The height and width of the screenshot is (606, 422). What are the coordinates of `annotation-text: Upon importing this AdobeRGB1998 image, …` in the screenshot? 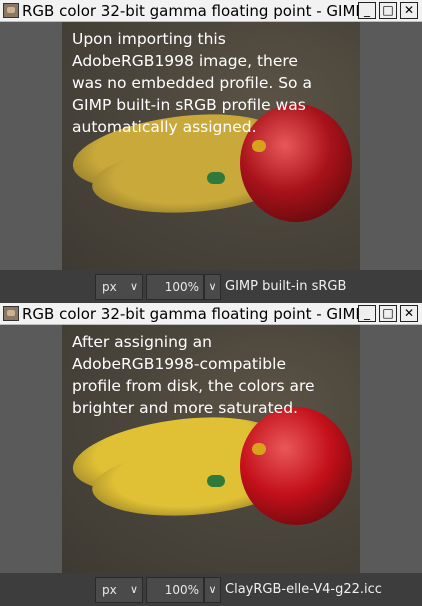 It's located at (192, 83).